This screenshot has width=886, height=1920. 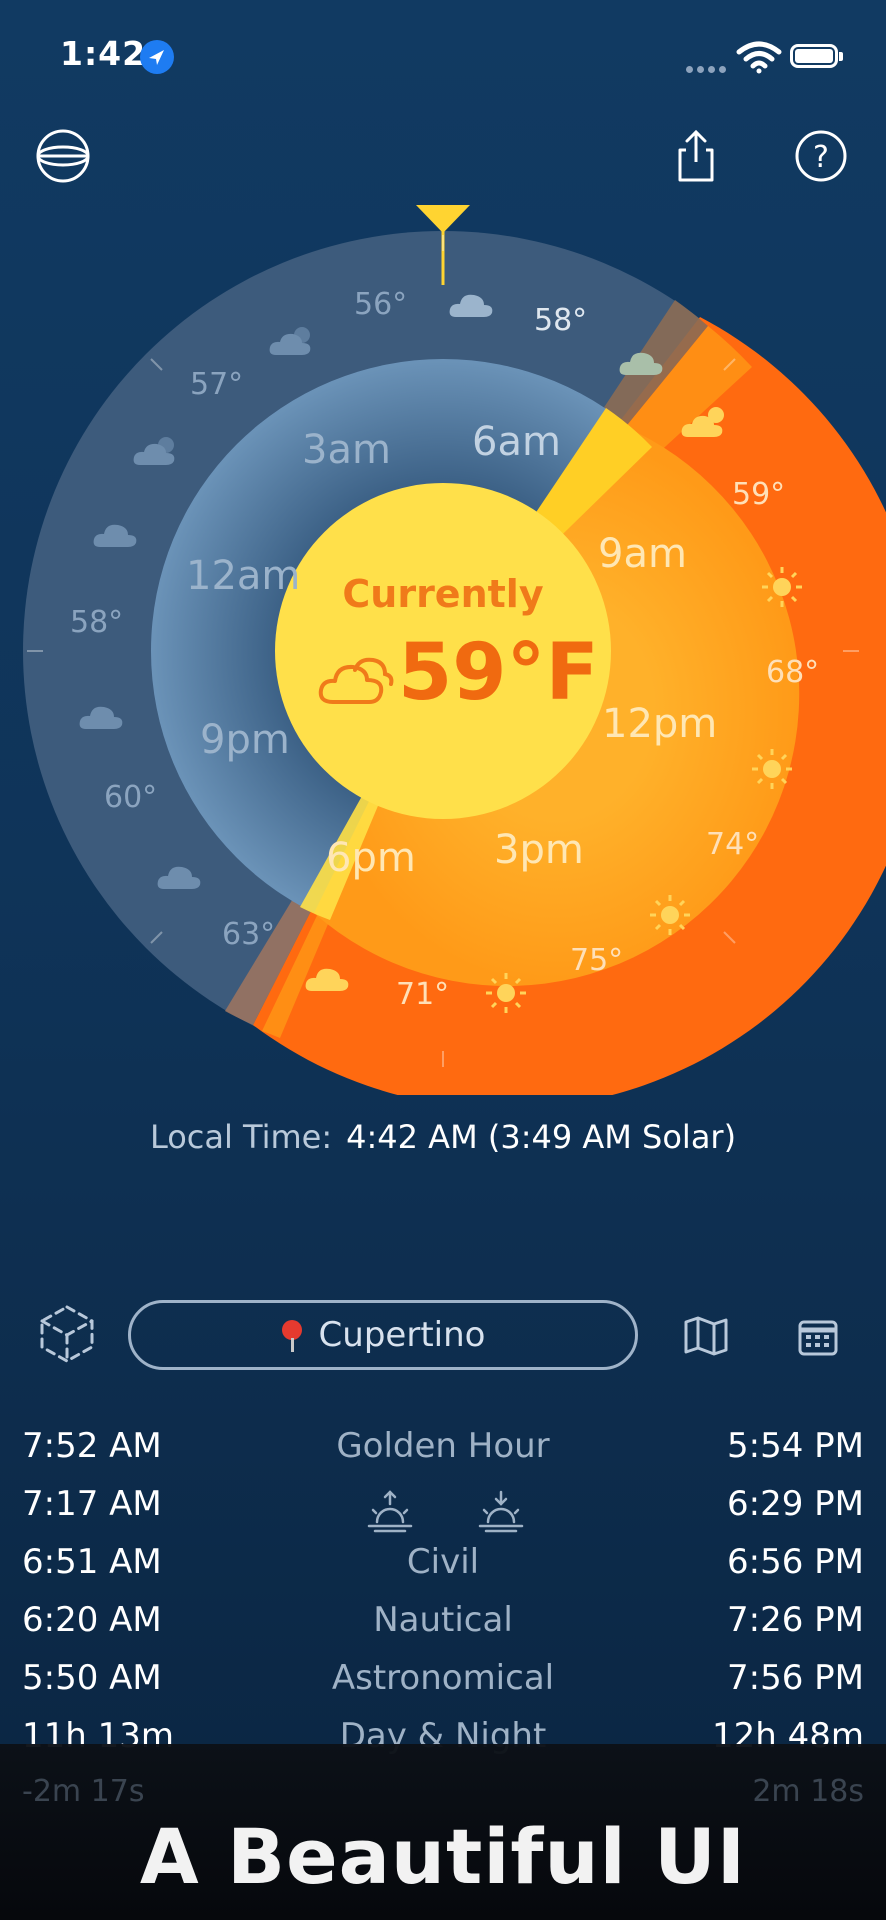 What do you see at coordinates (642, 554) in the screenshot?
I see `hour-label: 9am` at bounding box center [642, 554].